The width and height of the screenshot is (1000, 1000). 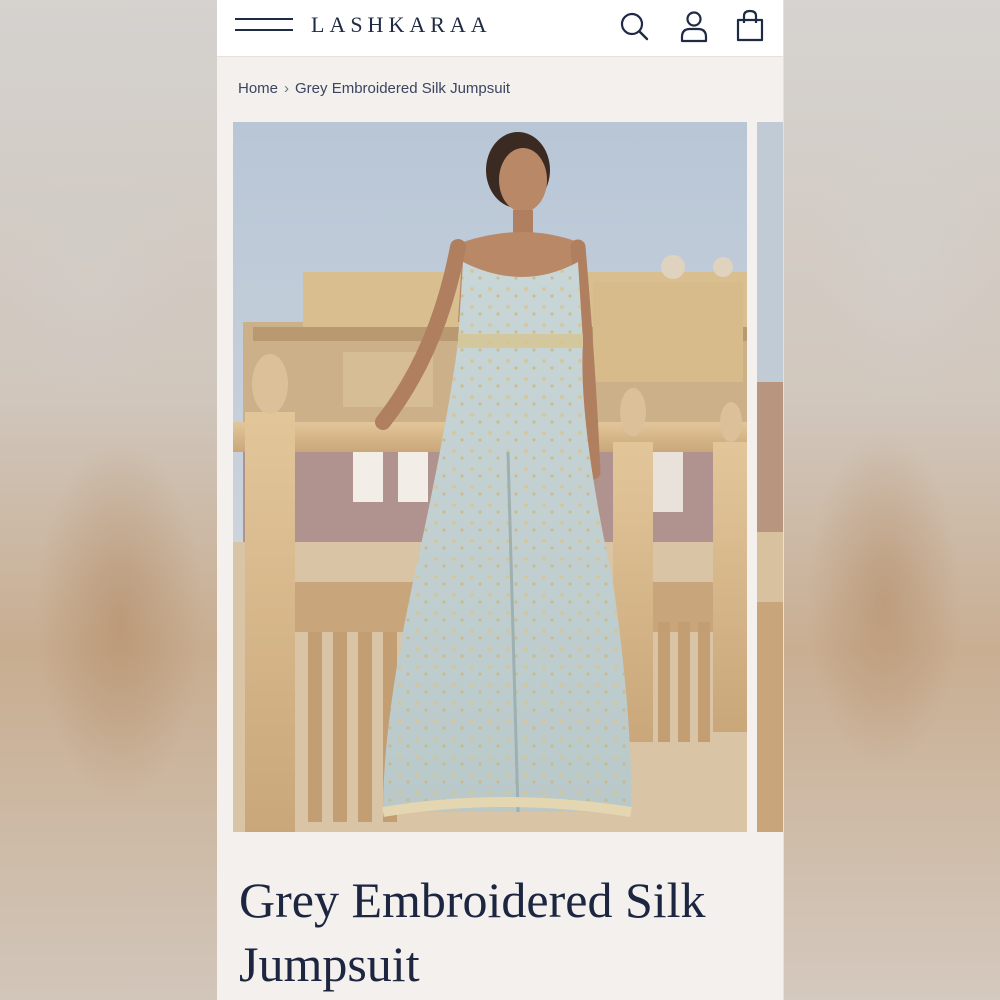 I want to click on next-photo, so click(x=770, y=477).